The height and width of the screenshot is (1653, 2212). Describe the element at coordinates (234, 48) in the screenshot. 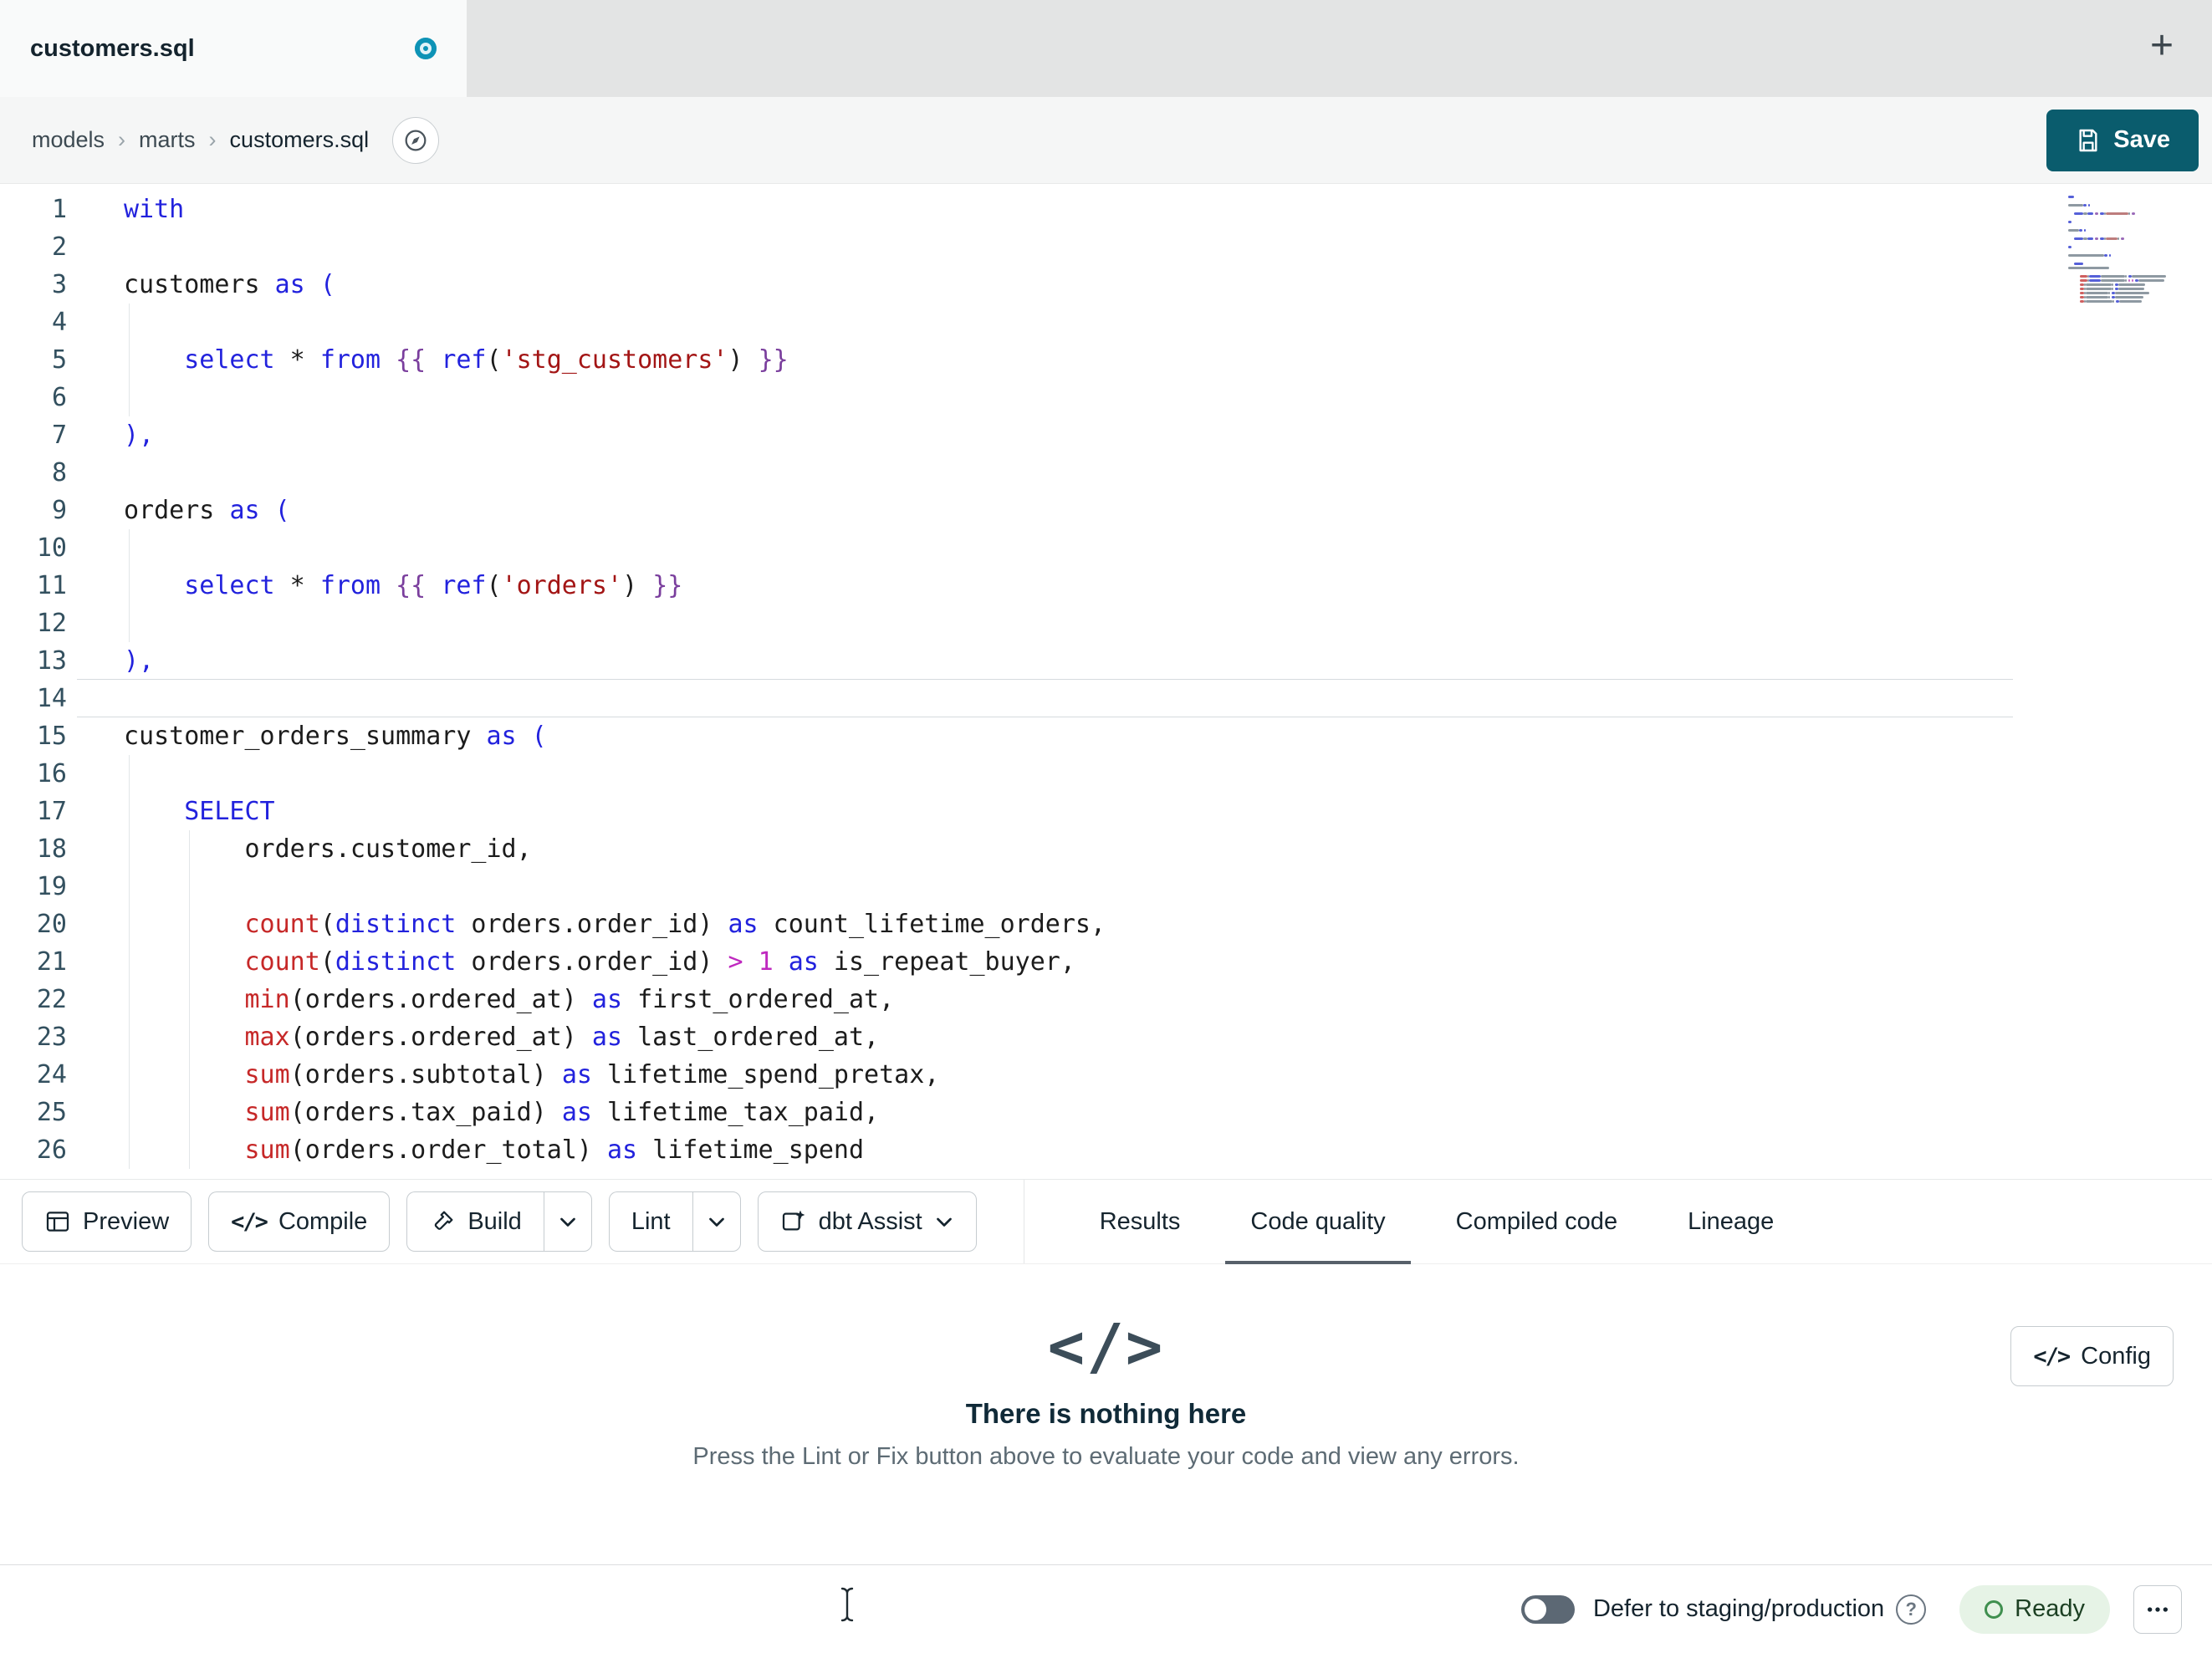

I see `tab-customers-sql: customers.sql` at that location.